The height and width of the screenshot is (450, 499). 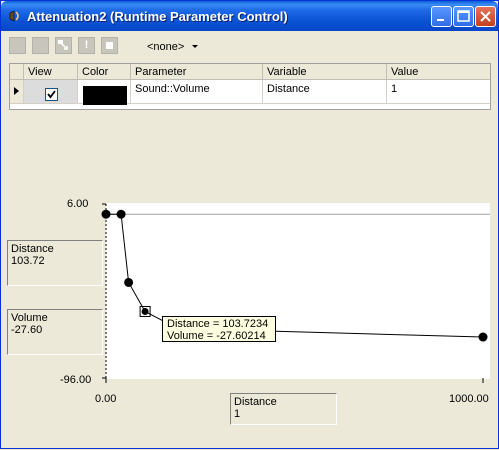 I want to click on tooltip-distance: Distance = 103.7234, so click(x=218, y=324).